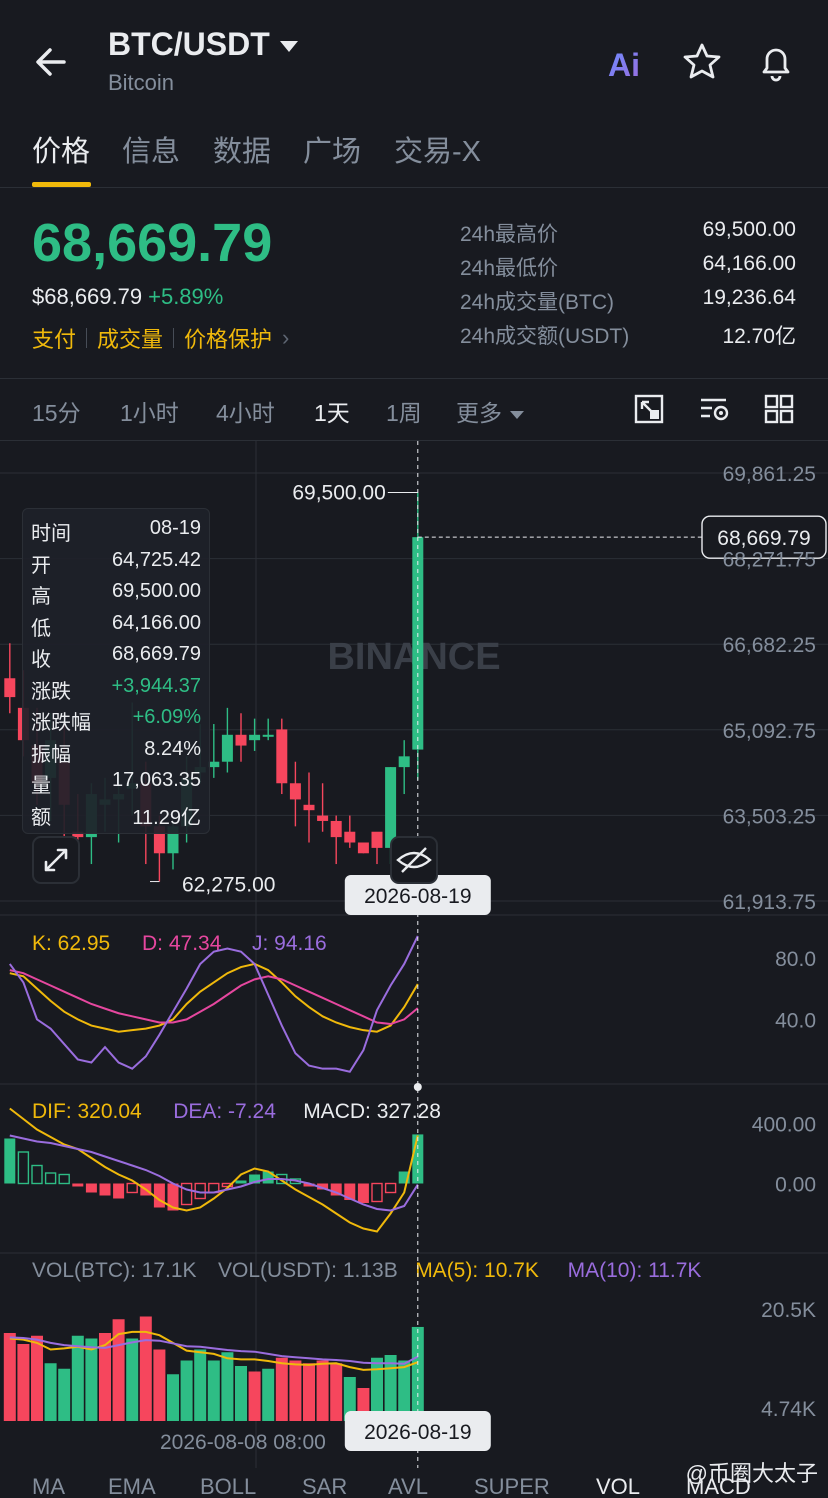  What do you see at coordinates (338, 492) in the screenshot?
I see `high-label: 69,500.00` at bounding box center [338, 492].